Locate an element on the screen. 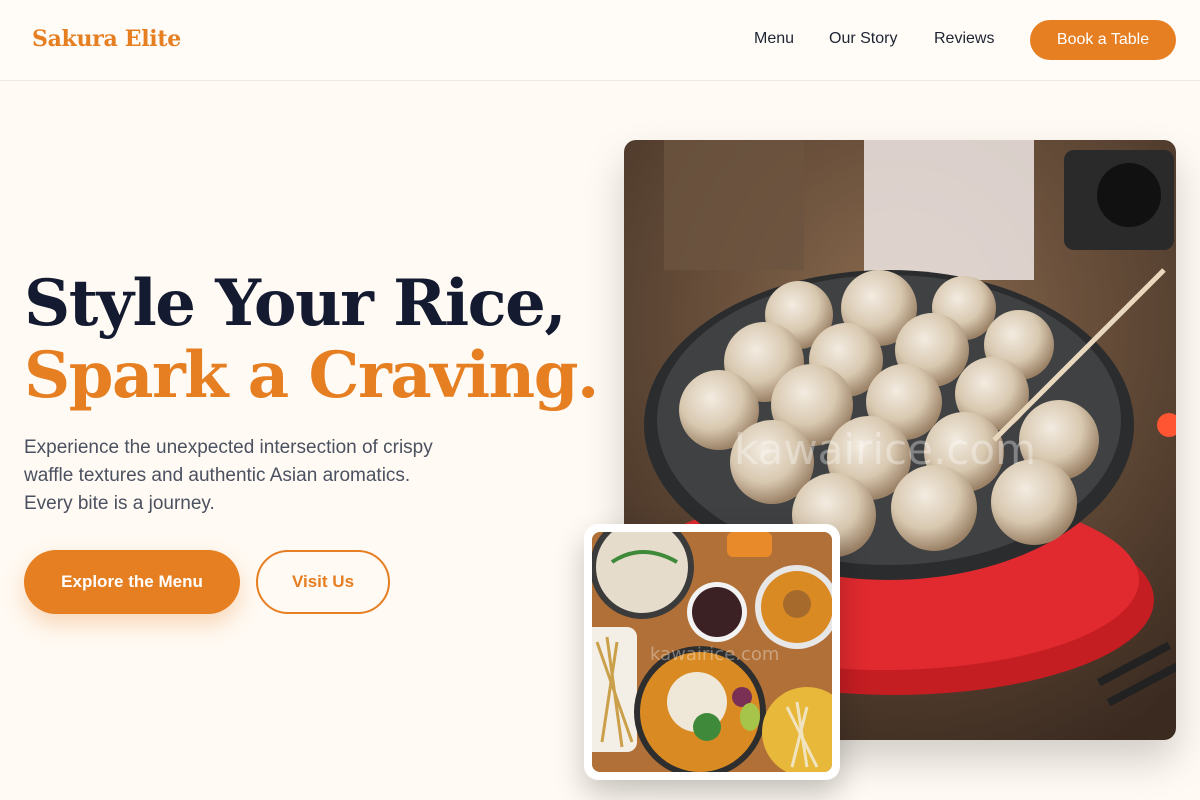 The height and width of the screenshot is (800, 1200). nav-link-menu: Menu is located at coordinates (774, 39).